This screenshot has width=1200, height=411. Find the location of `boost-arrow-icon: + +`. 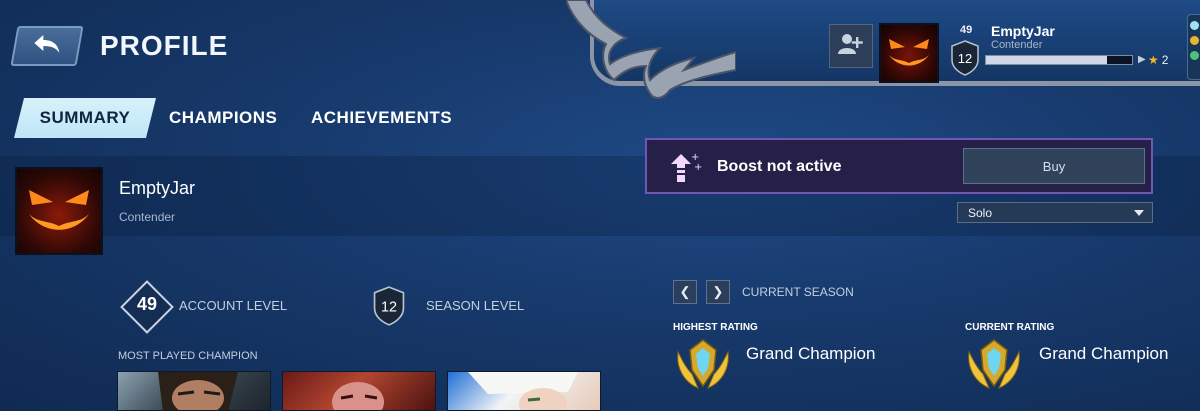

boost-arrow-icon: + + is located at coordinates (685, 168).